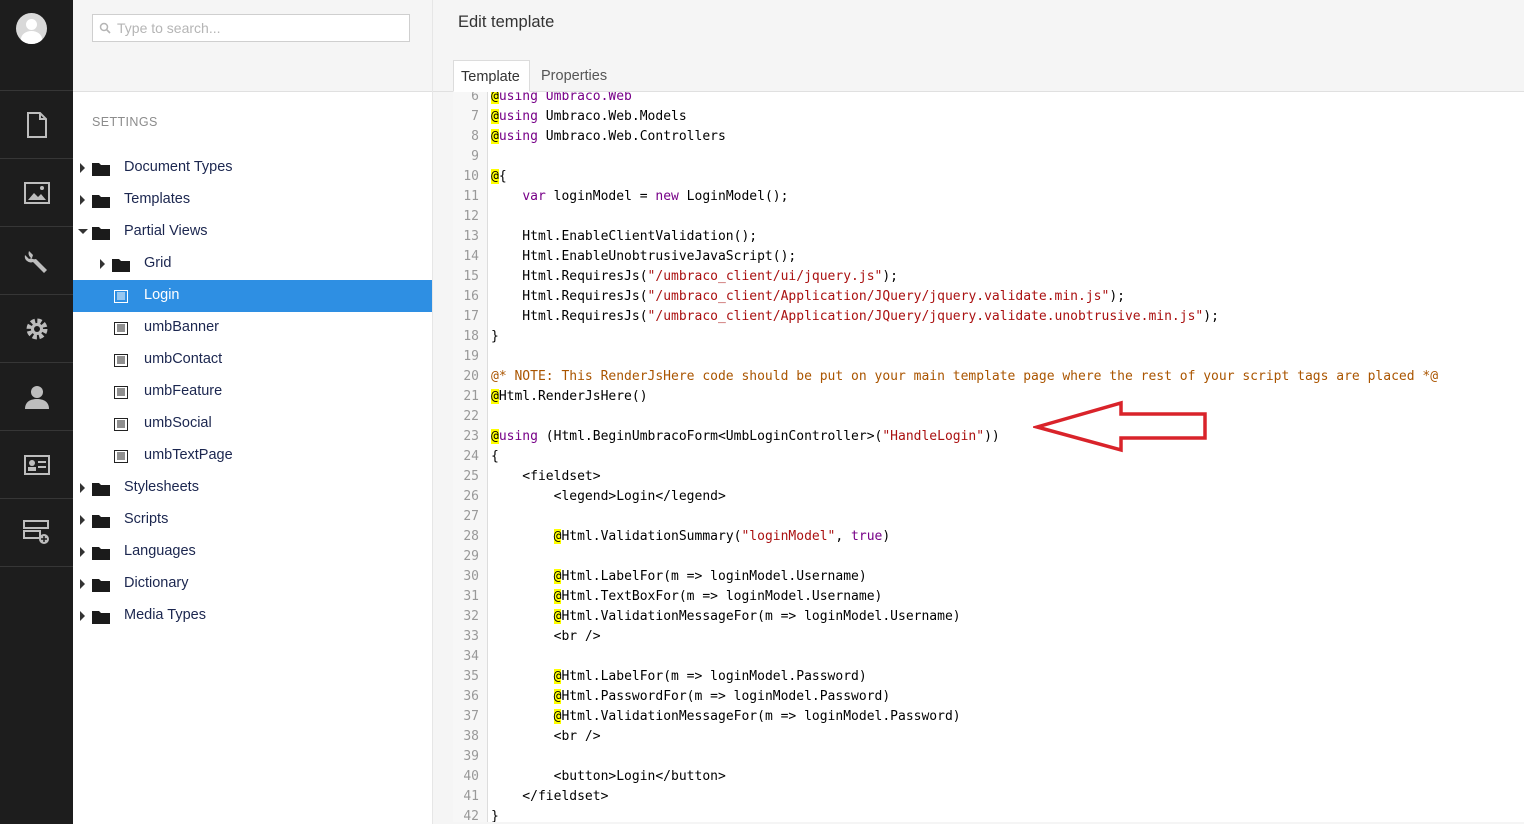 This screenshot has width=1524, height=824. Describe the element at coordinates (252, 424) in the screenshot. I see `tree-item-umbsocial: umbSocial` at that location.